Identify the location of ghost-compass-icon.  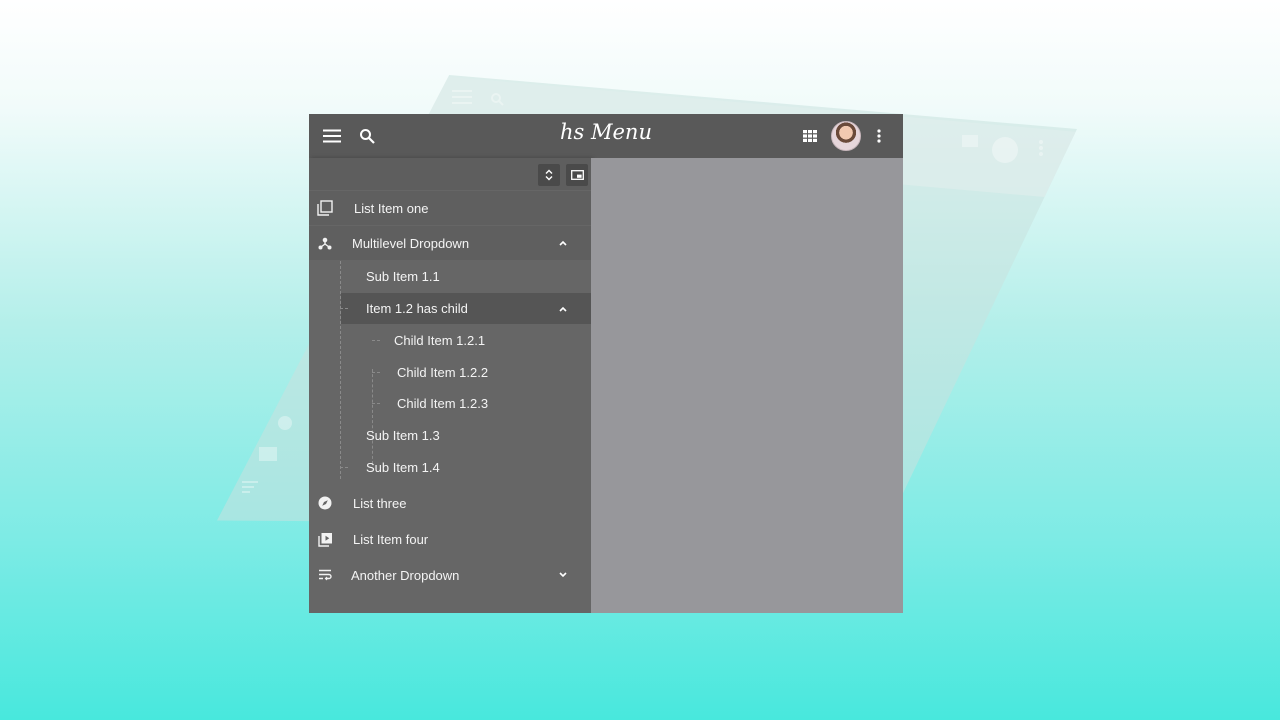
(285, 423).